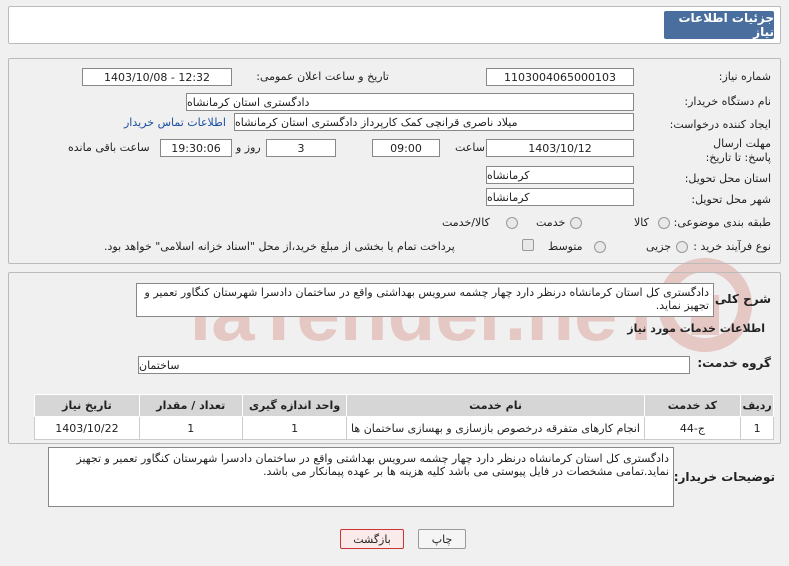  What do you see at coordinates (560, 175) in the screenshot?
I see `province-field: کرمانشاه` at bounding box center [560, 175].